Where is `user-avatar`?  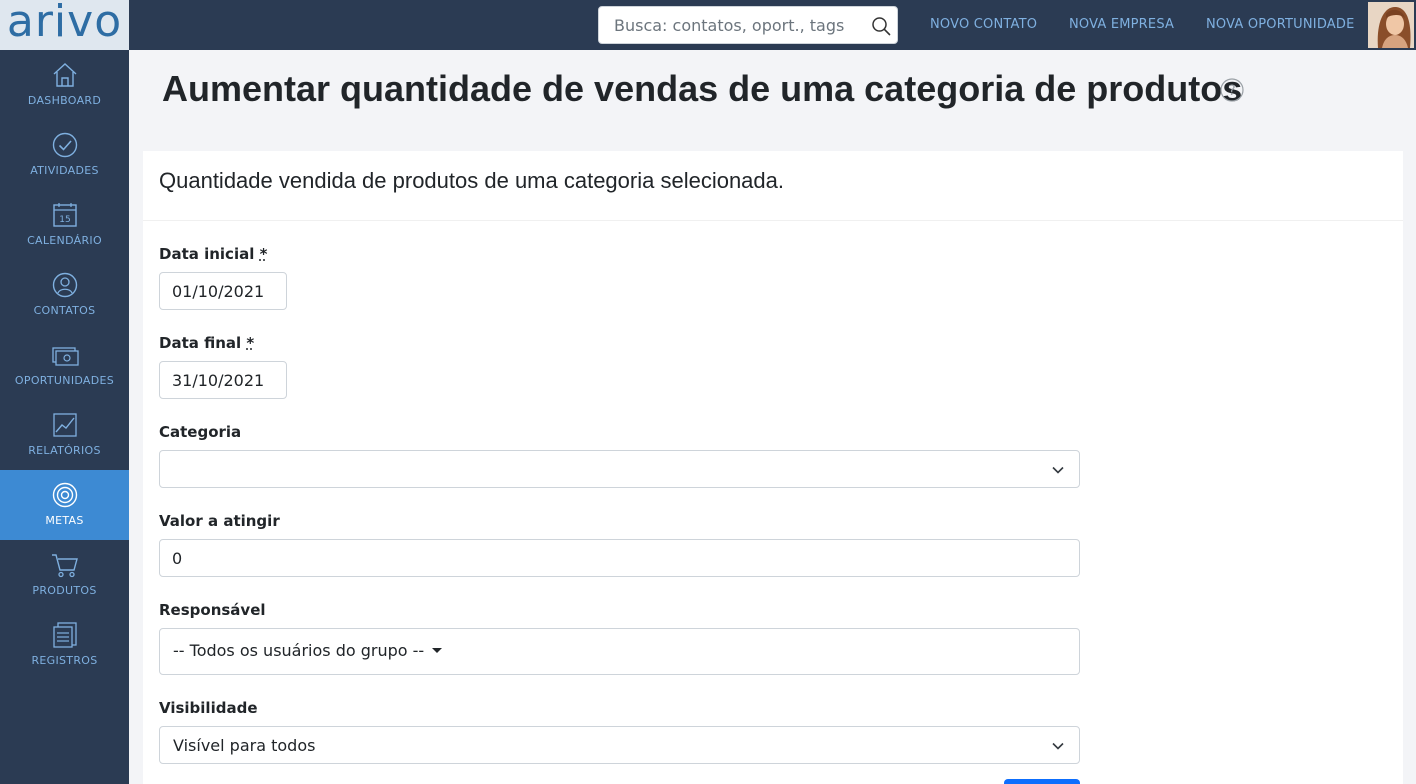
user-avatar is located at coordinates (1391, 25).